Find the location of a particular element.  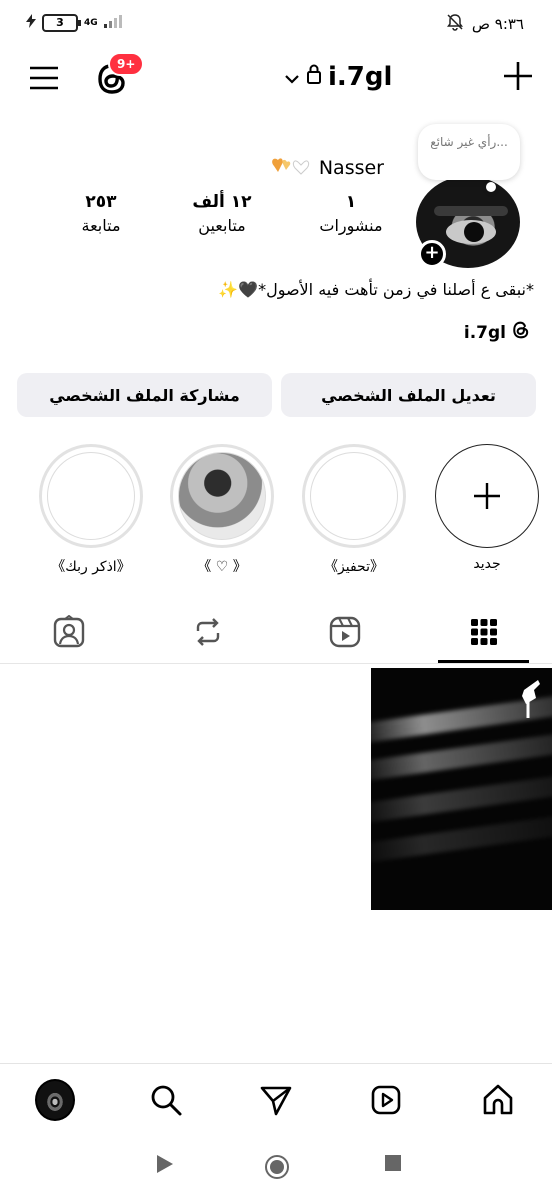

highlight-heart: 《 ♡ 》 is located at coordinates (222, 510).